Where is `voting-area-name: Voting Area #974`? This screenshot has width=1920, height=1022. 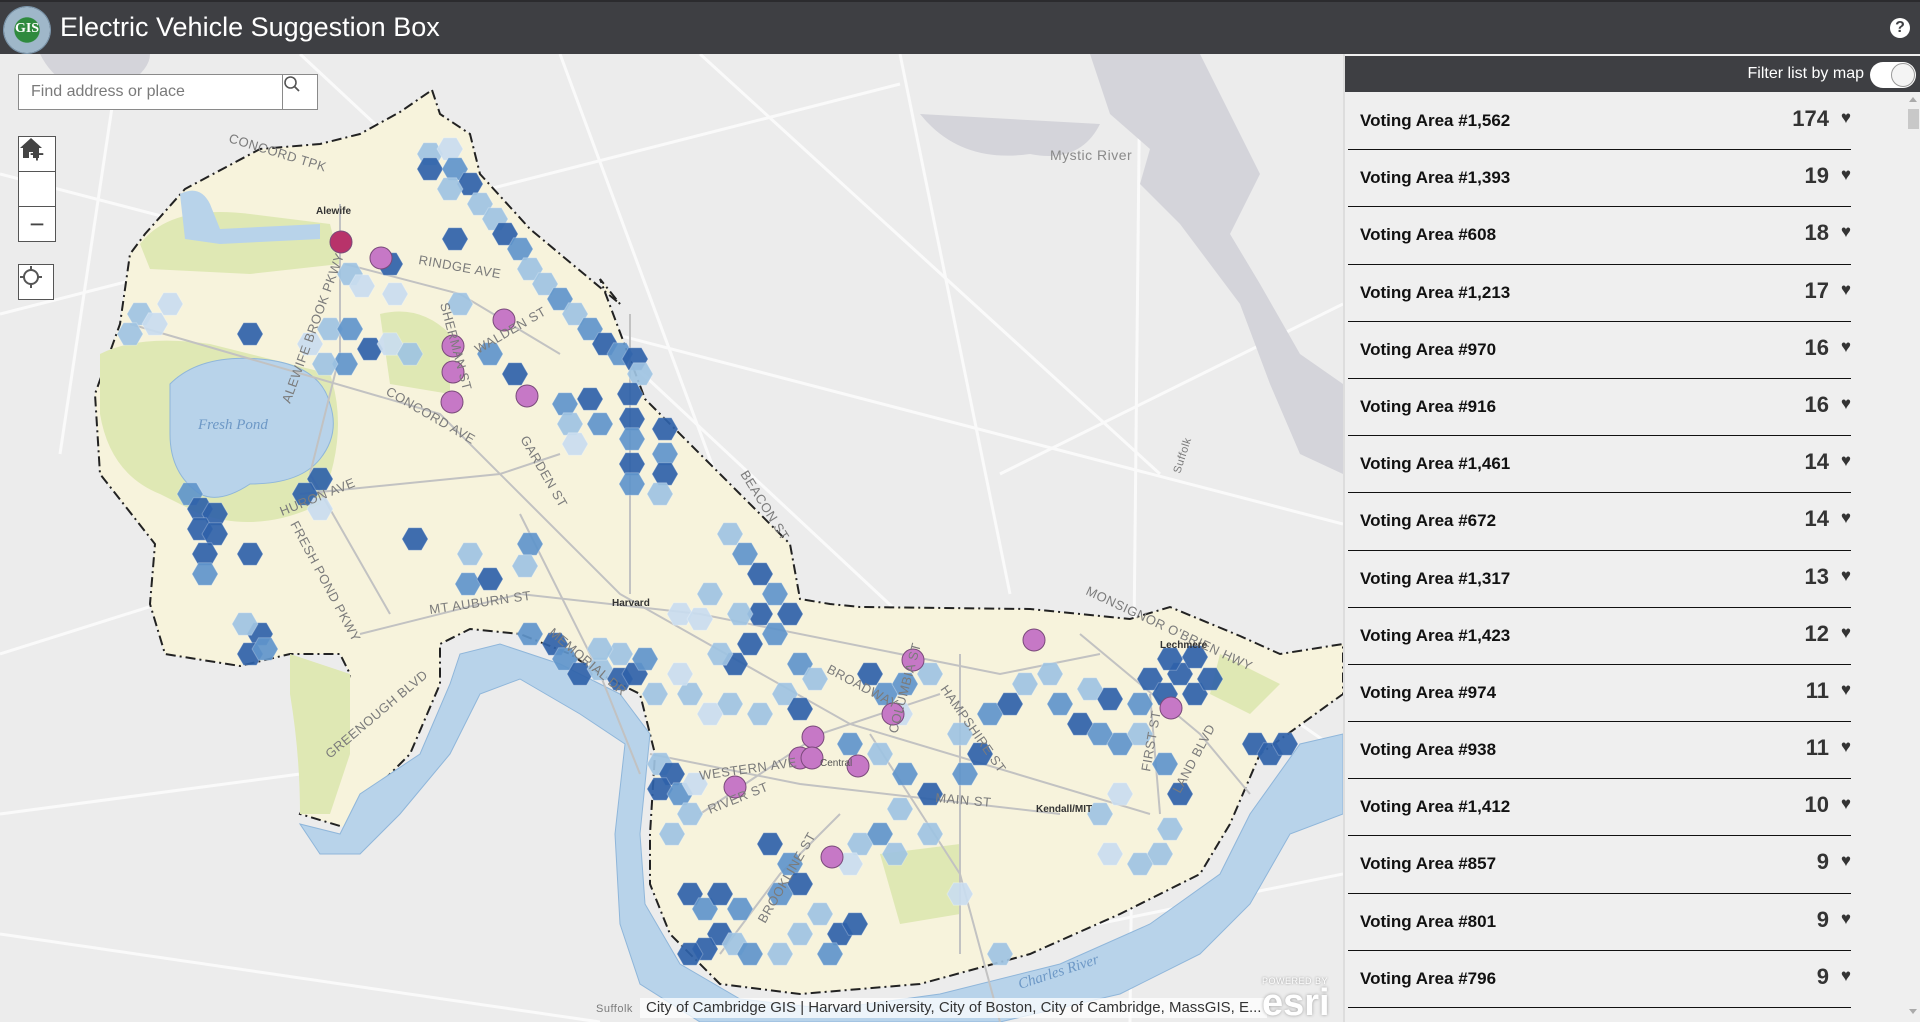
voting-area-name: Voting Area #974 is located at coordinates (1428, 692).